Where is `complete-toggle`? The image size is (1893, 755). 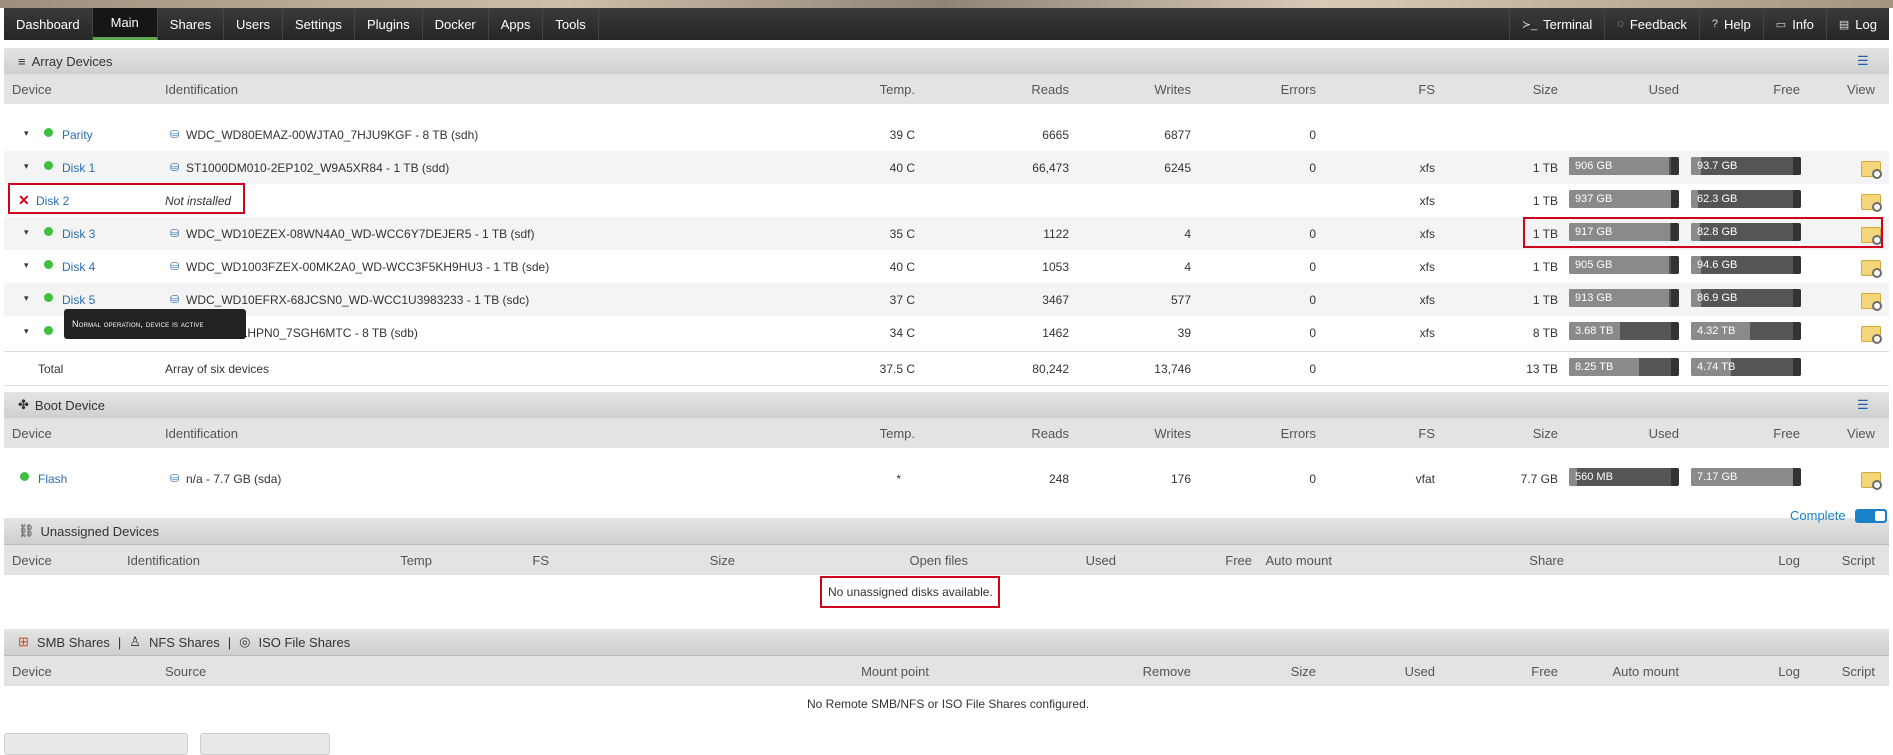
complete-toggle is located at coordinates (1871, 516).